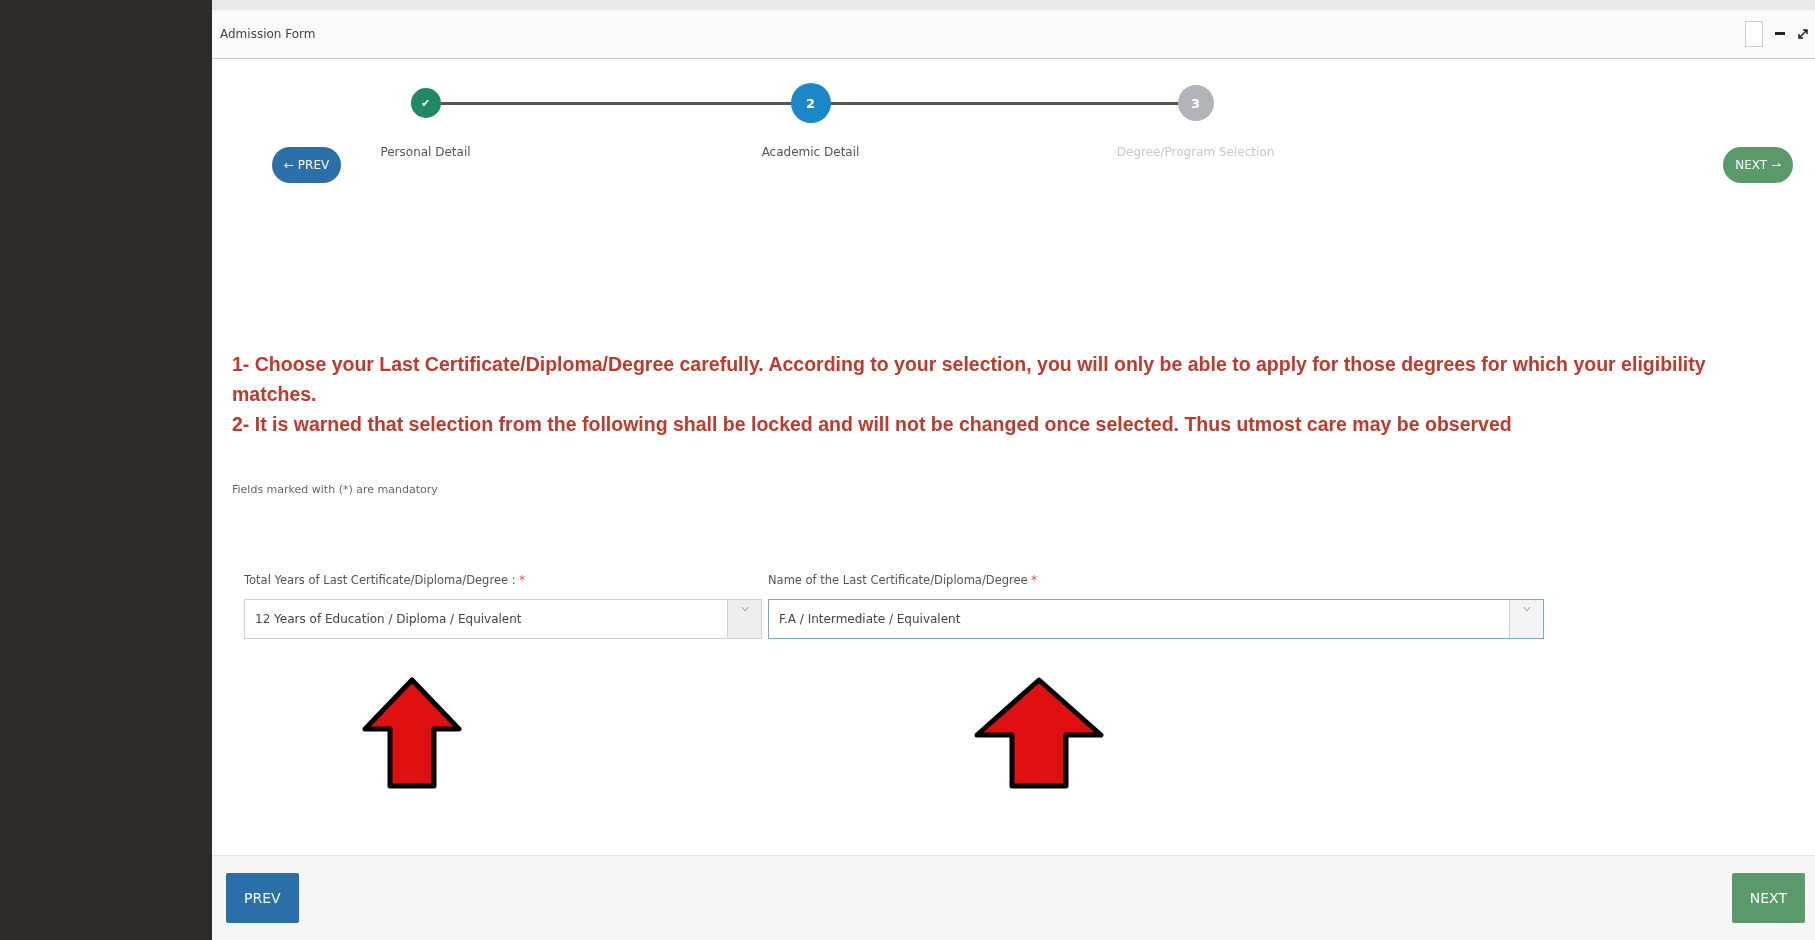 This screenshot has height=940, width=1815. I want to click on step-circle: 2, so click(810, 103).